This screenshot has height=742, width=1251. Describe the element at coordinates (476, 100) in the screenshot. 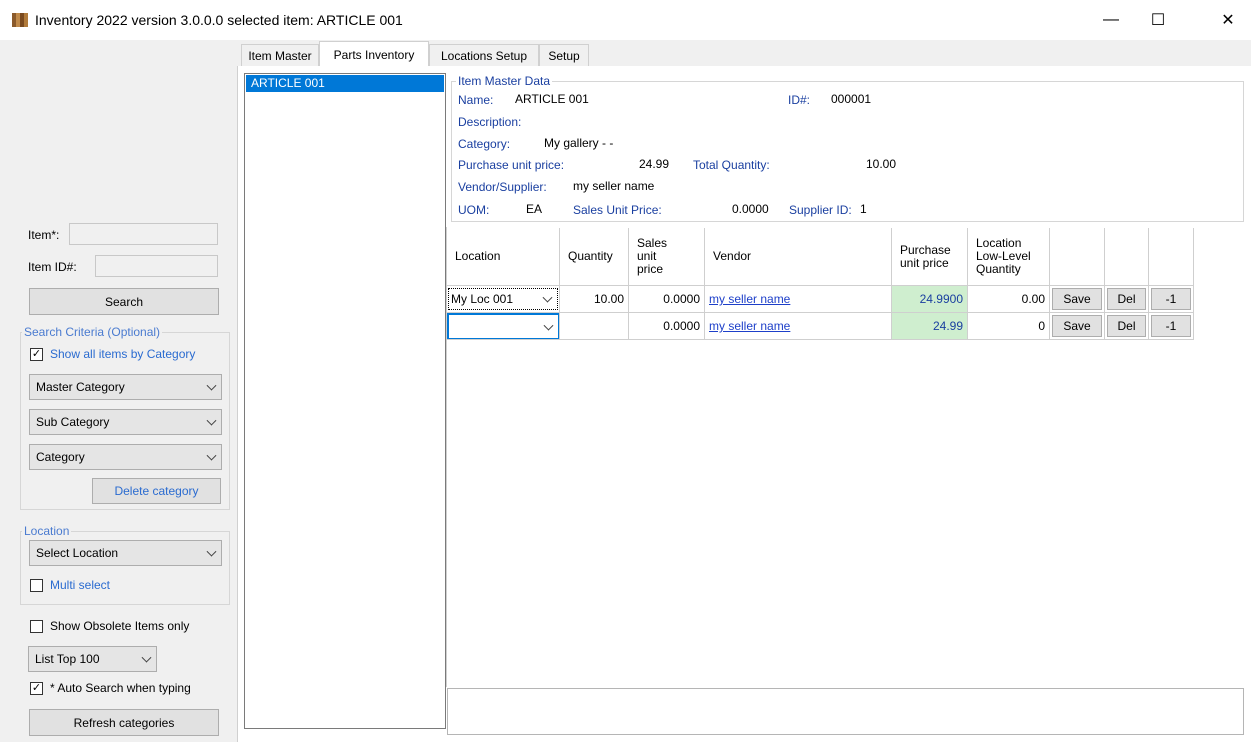

I see `name-label: Name:` at that location.